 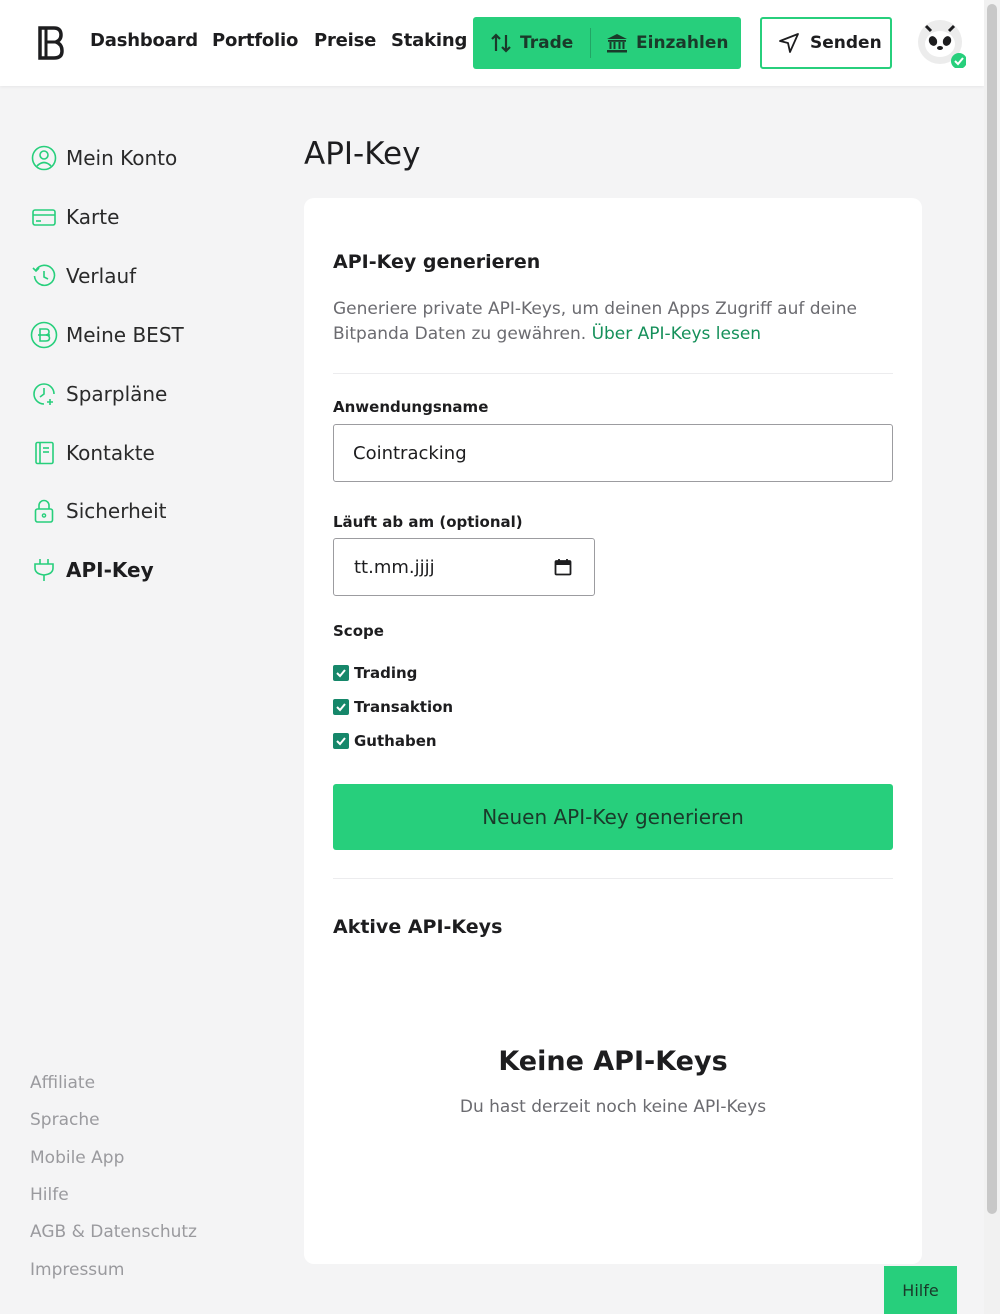 What do you see at coordinates (563, 567) in the screenshot?
I see `calendar-icon` at bounding box center [563, 567].